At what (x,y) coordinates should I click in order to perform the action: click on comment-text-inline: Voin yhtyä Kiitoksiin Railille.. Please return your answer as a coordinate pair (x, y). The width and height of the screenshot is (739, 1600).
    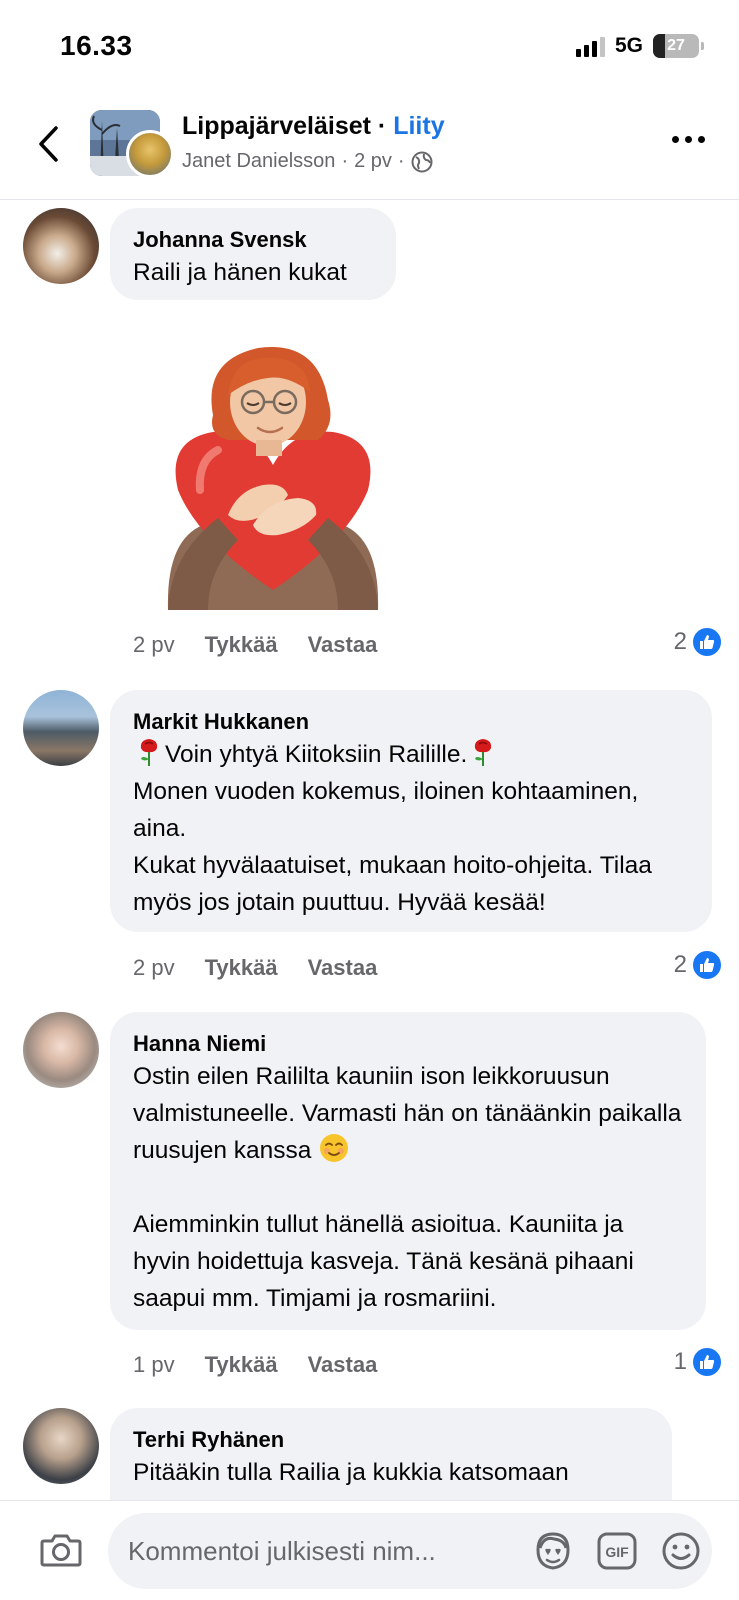
    Looking at the image, I should click on (316, 754).